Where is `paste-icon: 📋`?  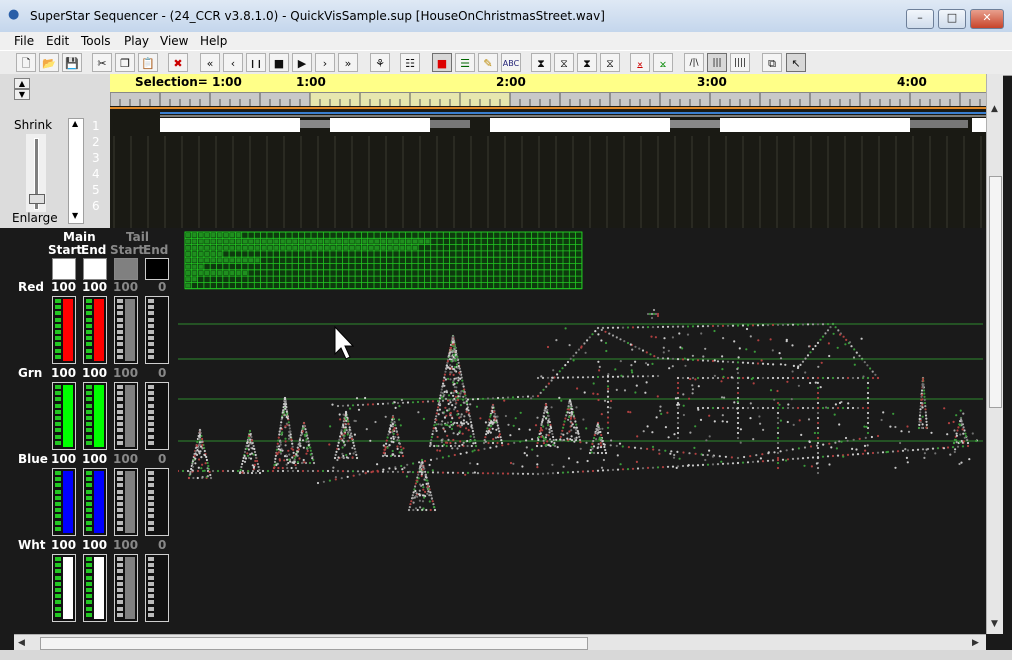
paste-icon: 📋 is located at coordinates (148, 62).